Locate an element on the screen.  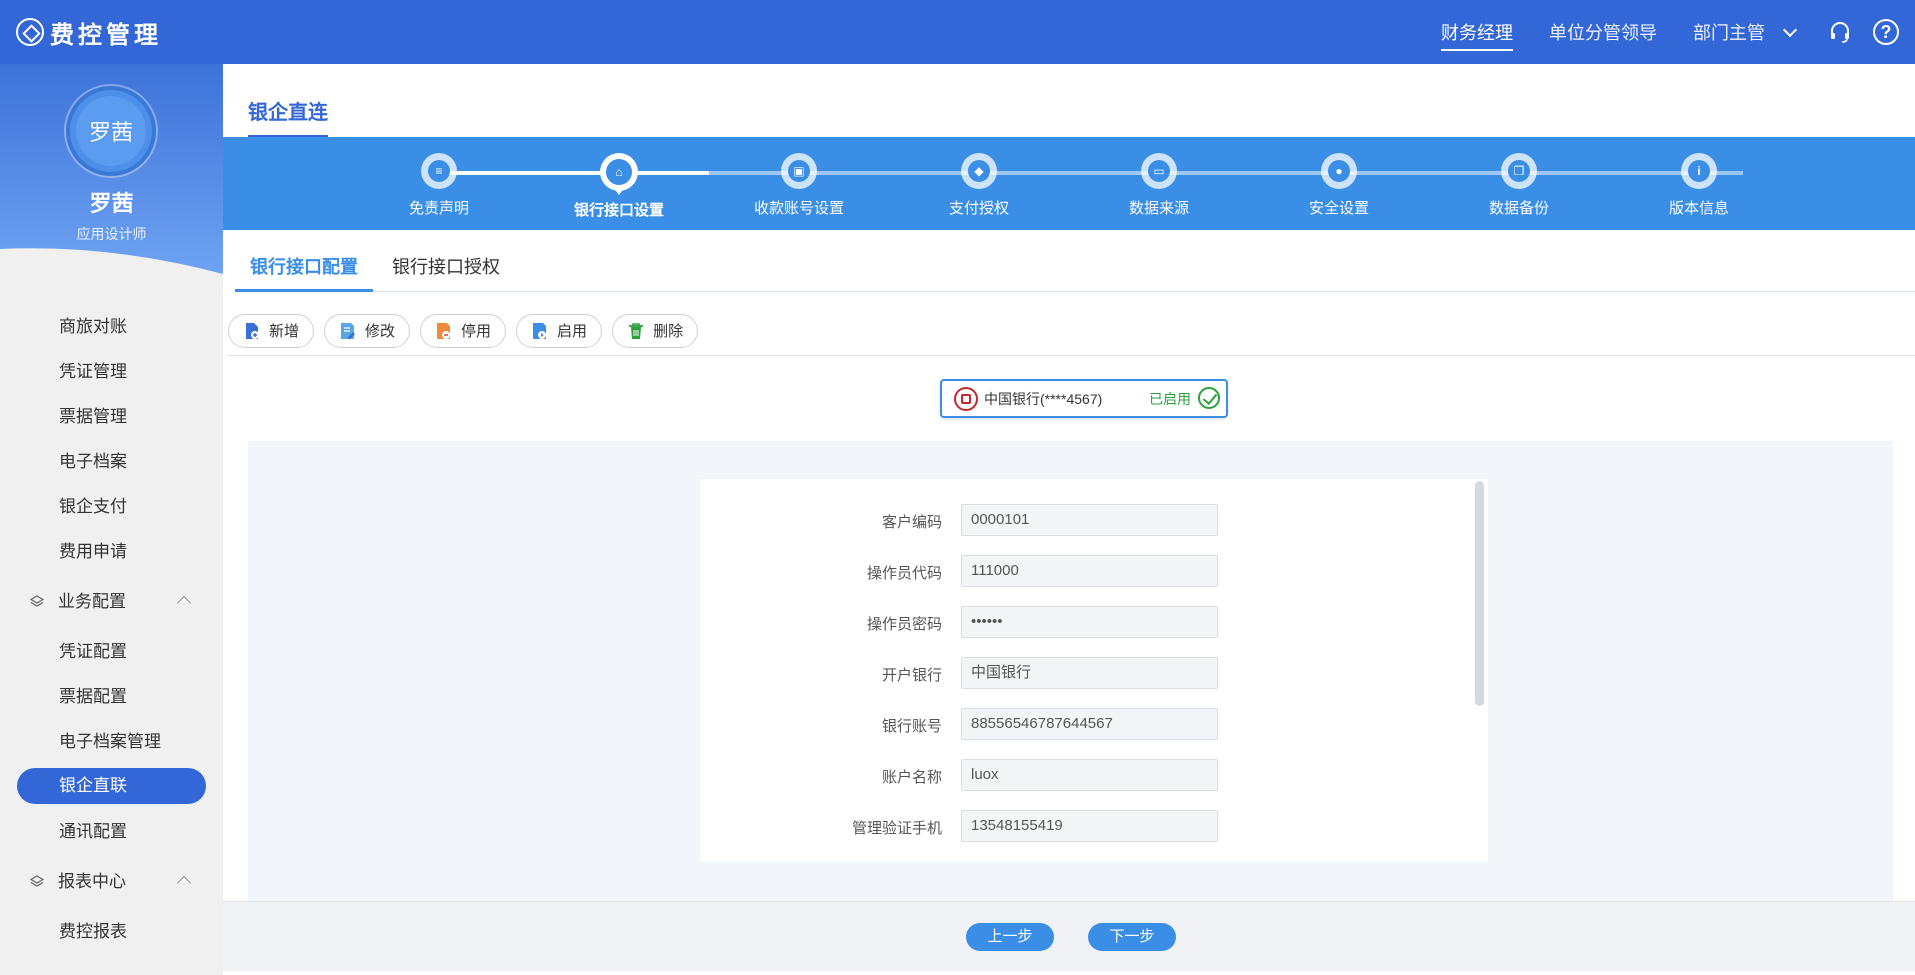
add-doc-icon is located at coordinates (252, 331).